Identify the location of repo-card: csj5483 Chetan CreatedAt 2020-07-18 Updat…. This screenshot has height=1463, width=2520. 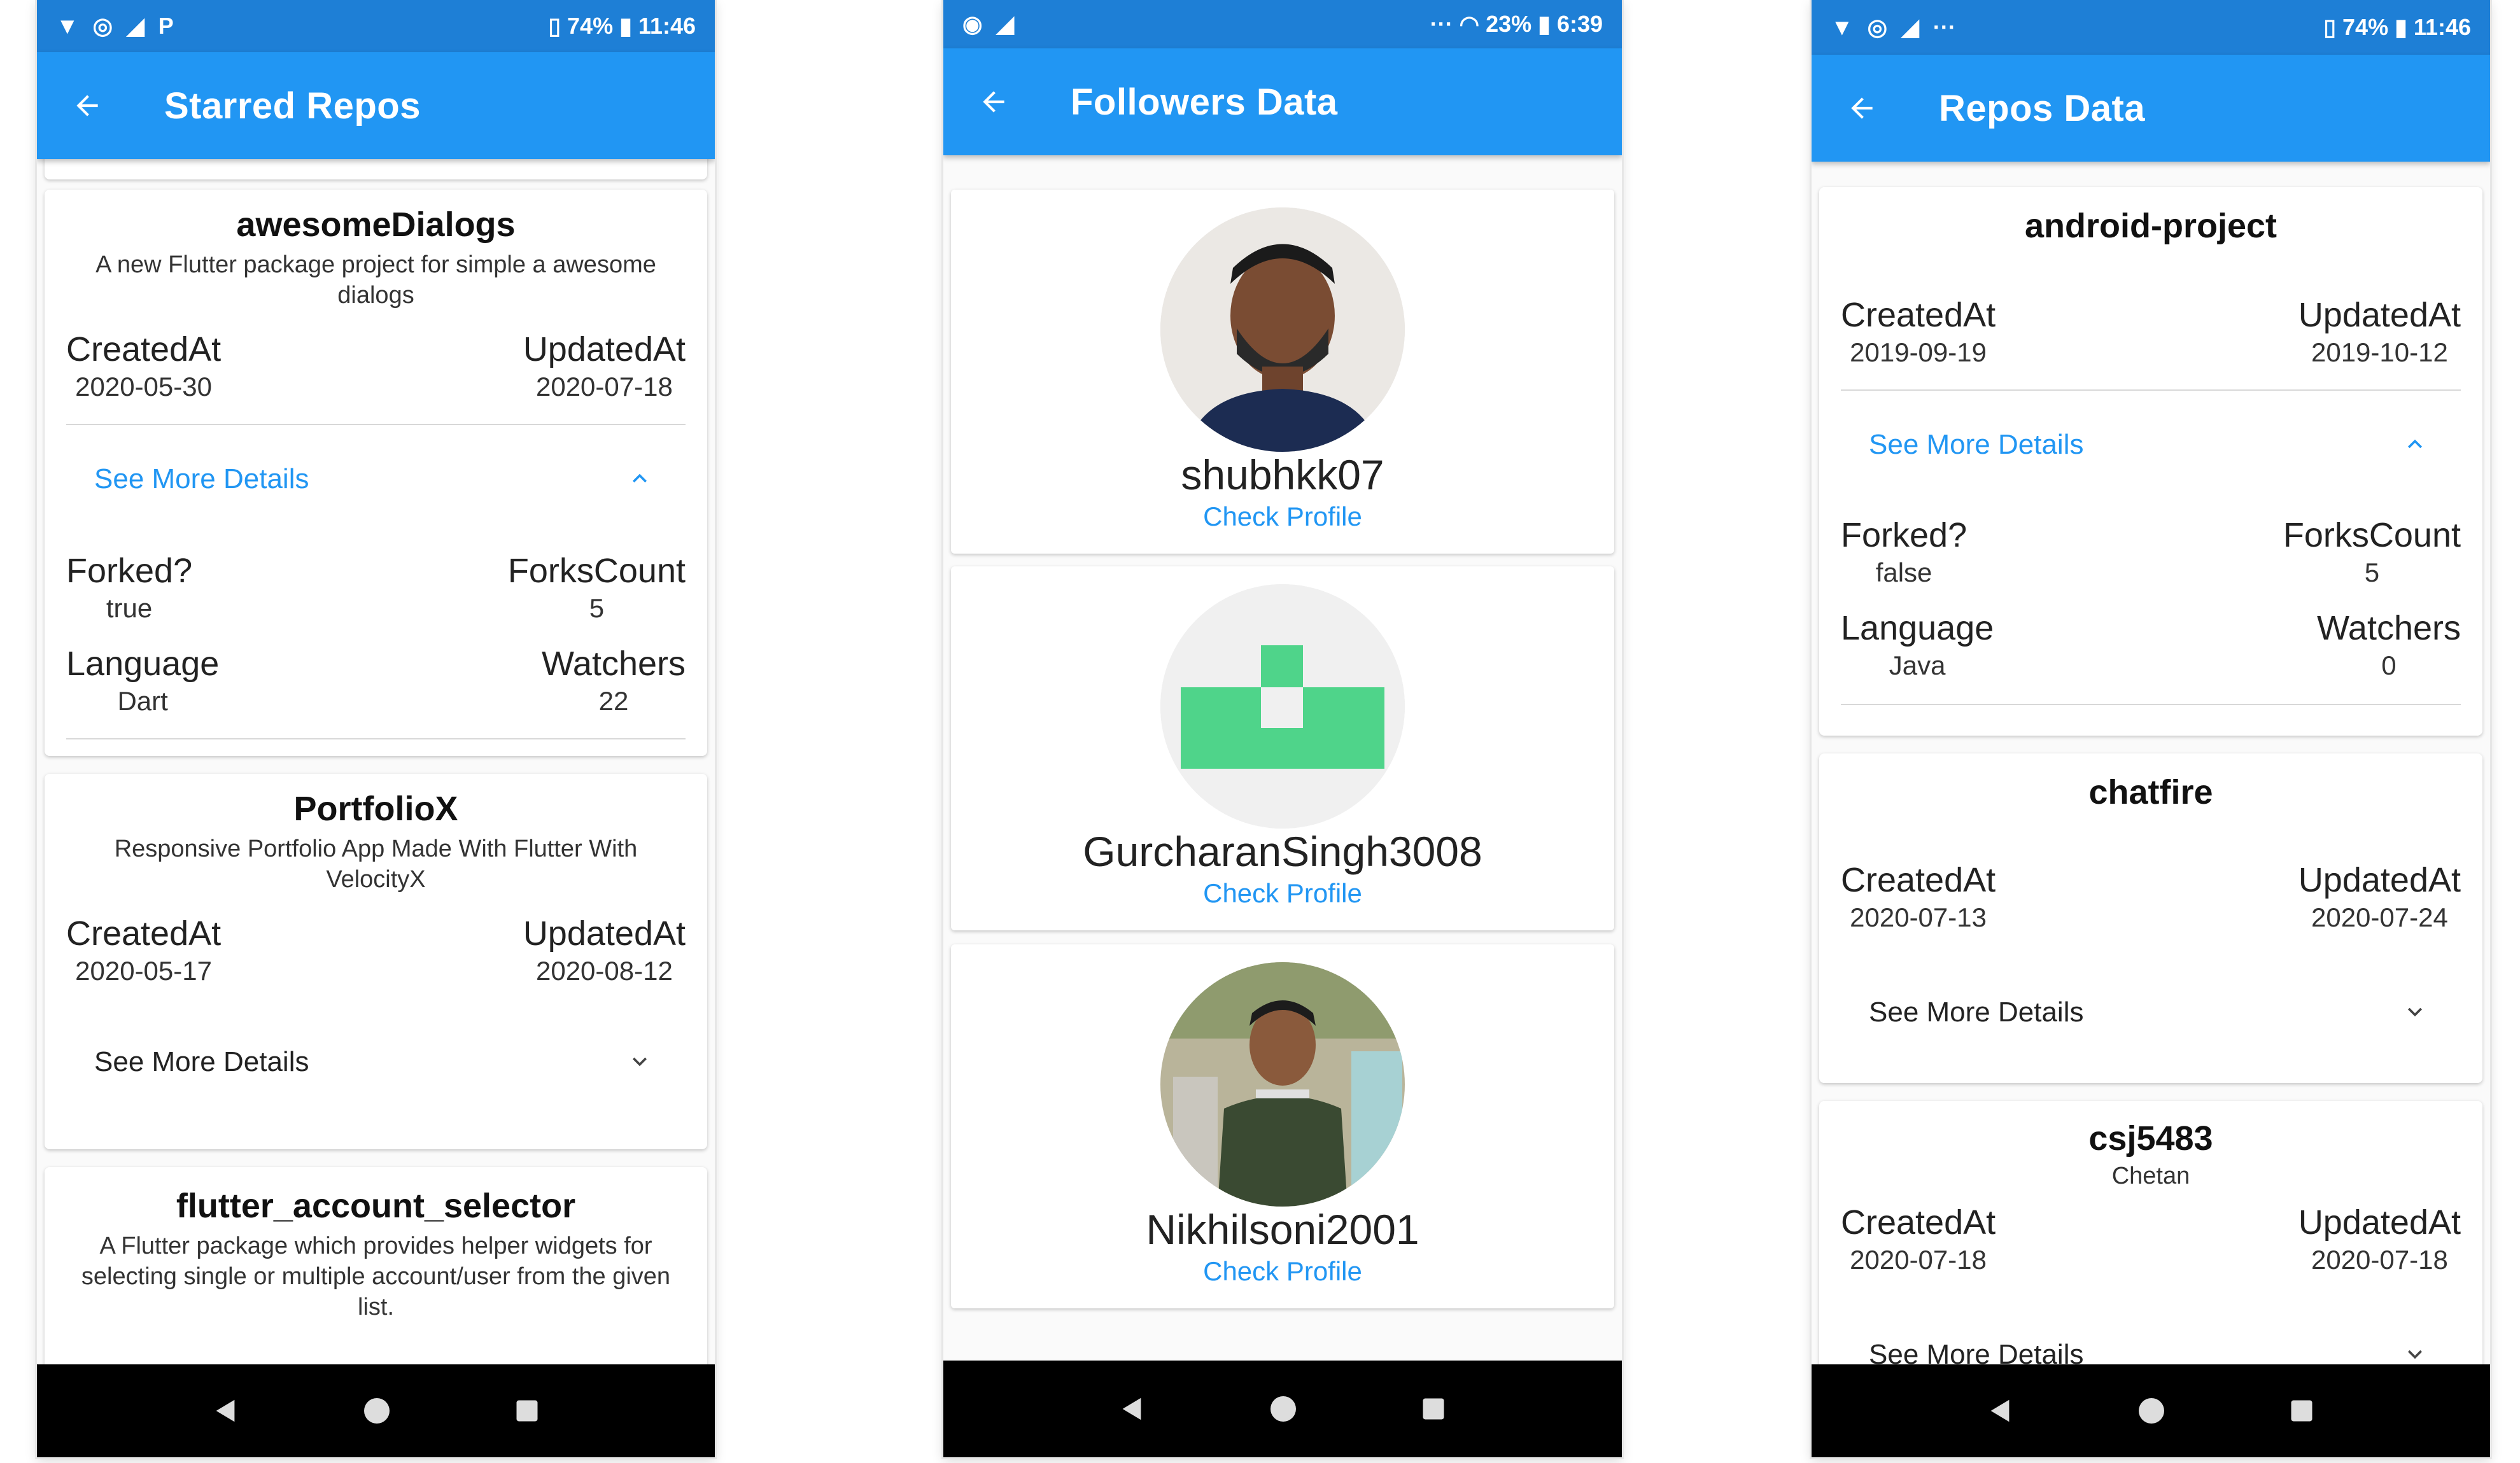
(2150, 1232).